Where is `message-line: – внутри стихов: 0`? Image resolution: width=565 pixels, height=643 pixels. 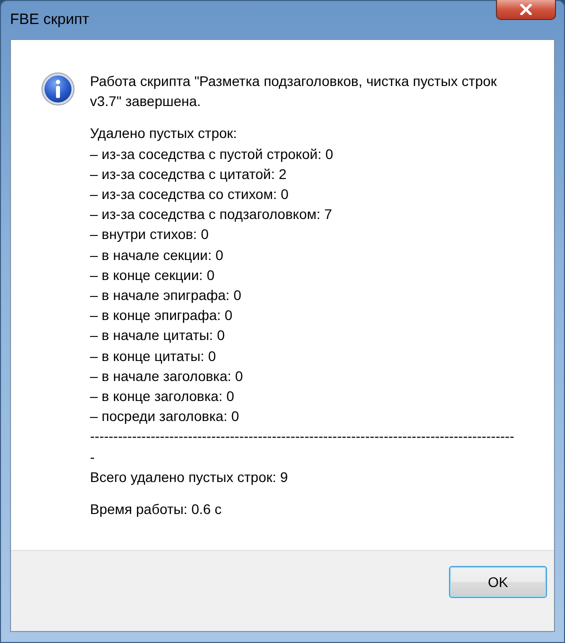
message-line: – внутри стихов: 0 is located at coordinates (150, 234).